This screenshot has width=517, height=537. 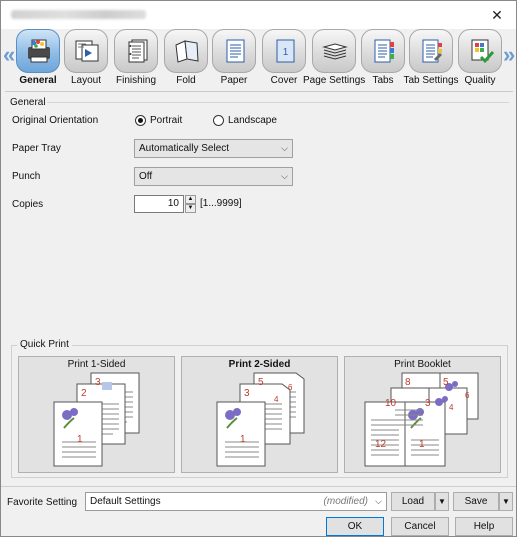 I want to click on print-2-sided-button: Print 2-Sided 5 6 3 4 1, so click(x=259, y=414).